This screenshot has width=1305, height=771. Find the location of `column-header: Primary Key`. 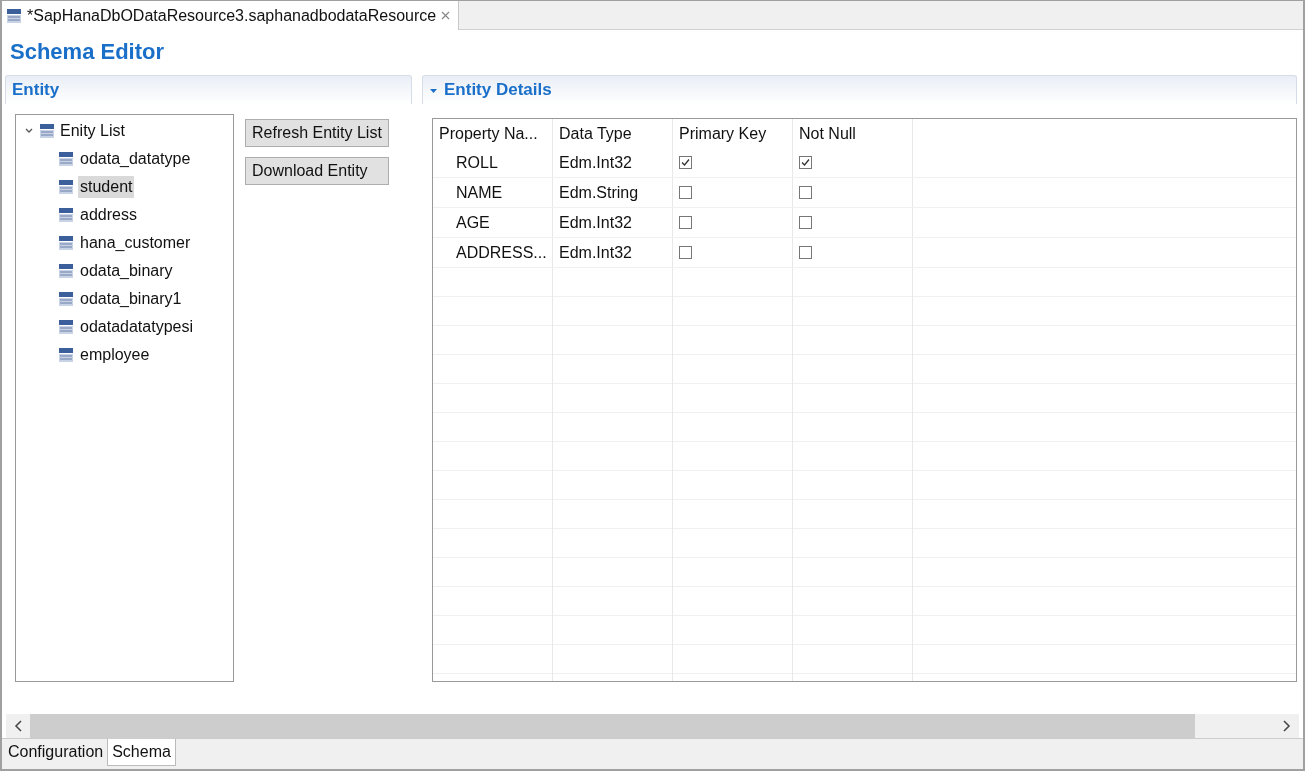

column-header: Primary Key is located at coordinates (733, 133).